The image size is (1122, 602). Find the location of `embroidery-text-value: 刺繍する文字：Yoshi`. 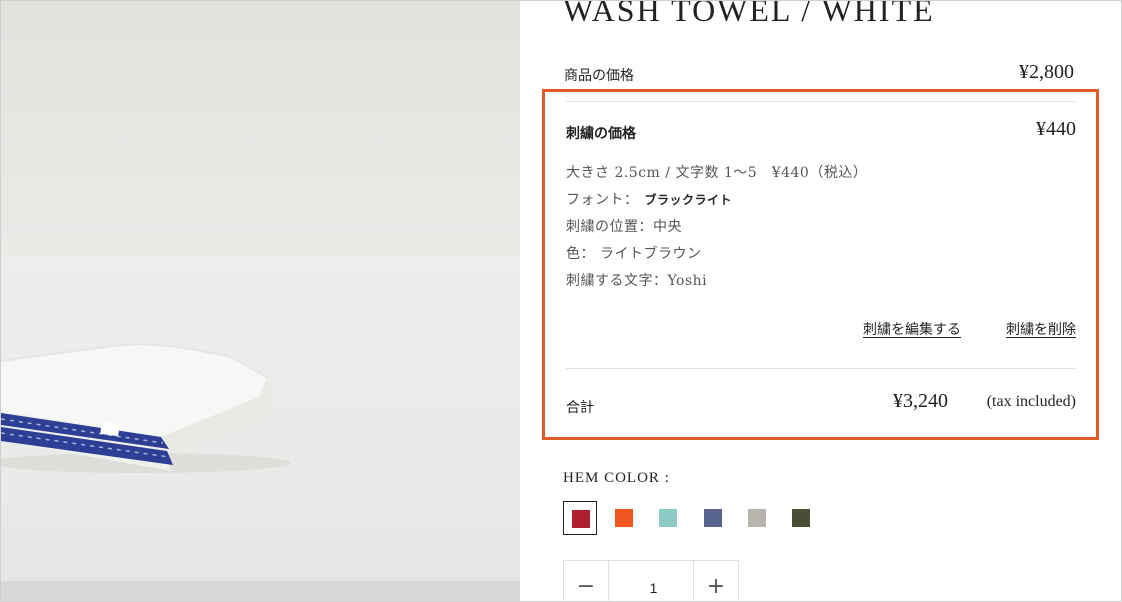

embroidery-text-value: 刺繍する文字：Yoshi is located at coordinates (637, 281).